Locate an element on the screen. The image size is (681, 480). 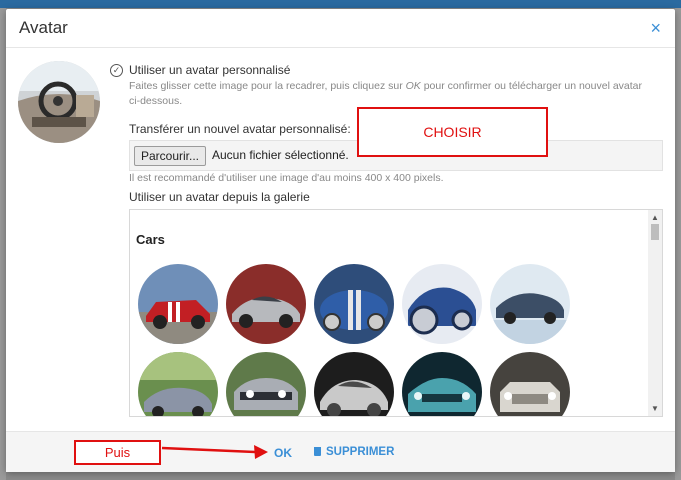
scroll-thumb is located at coordinates (655, 232).